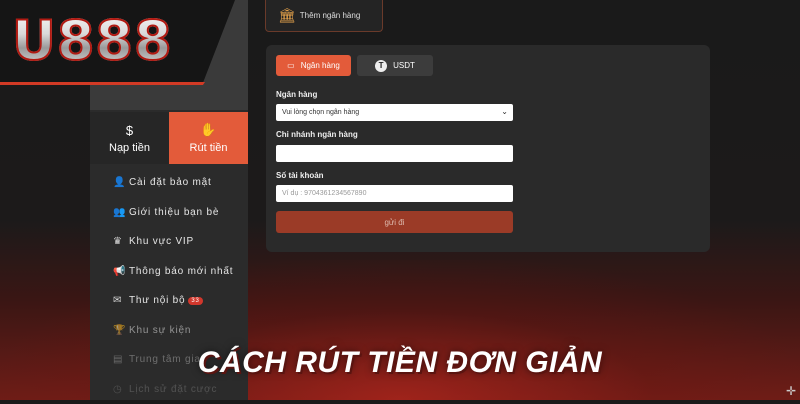  What do you see at coordinates (317, 134) in the screenshot?
I see `branch-label: Chi nhánh ngân hàng` at bounding box center [317, 134].